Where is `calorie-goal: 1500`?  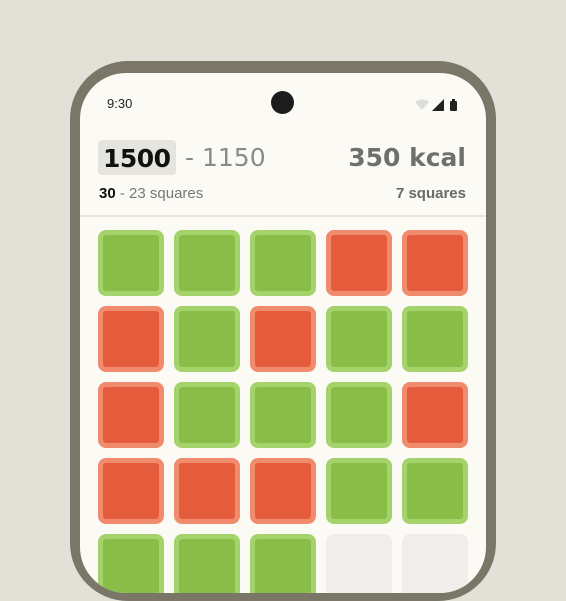 calorie-goal: 1500 is located at coordinates (137, 157).